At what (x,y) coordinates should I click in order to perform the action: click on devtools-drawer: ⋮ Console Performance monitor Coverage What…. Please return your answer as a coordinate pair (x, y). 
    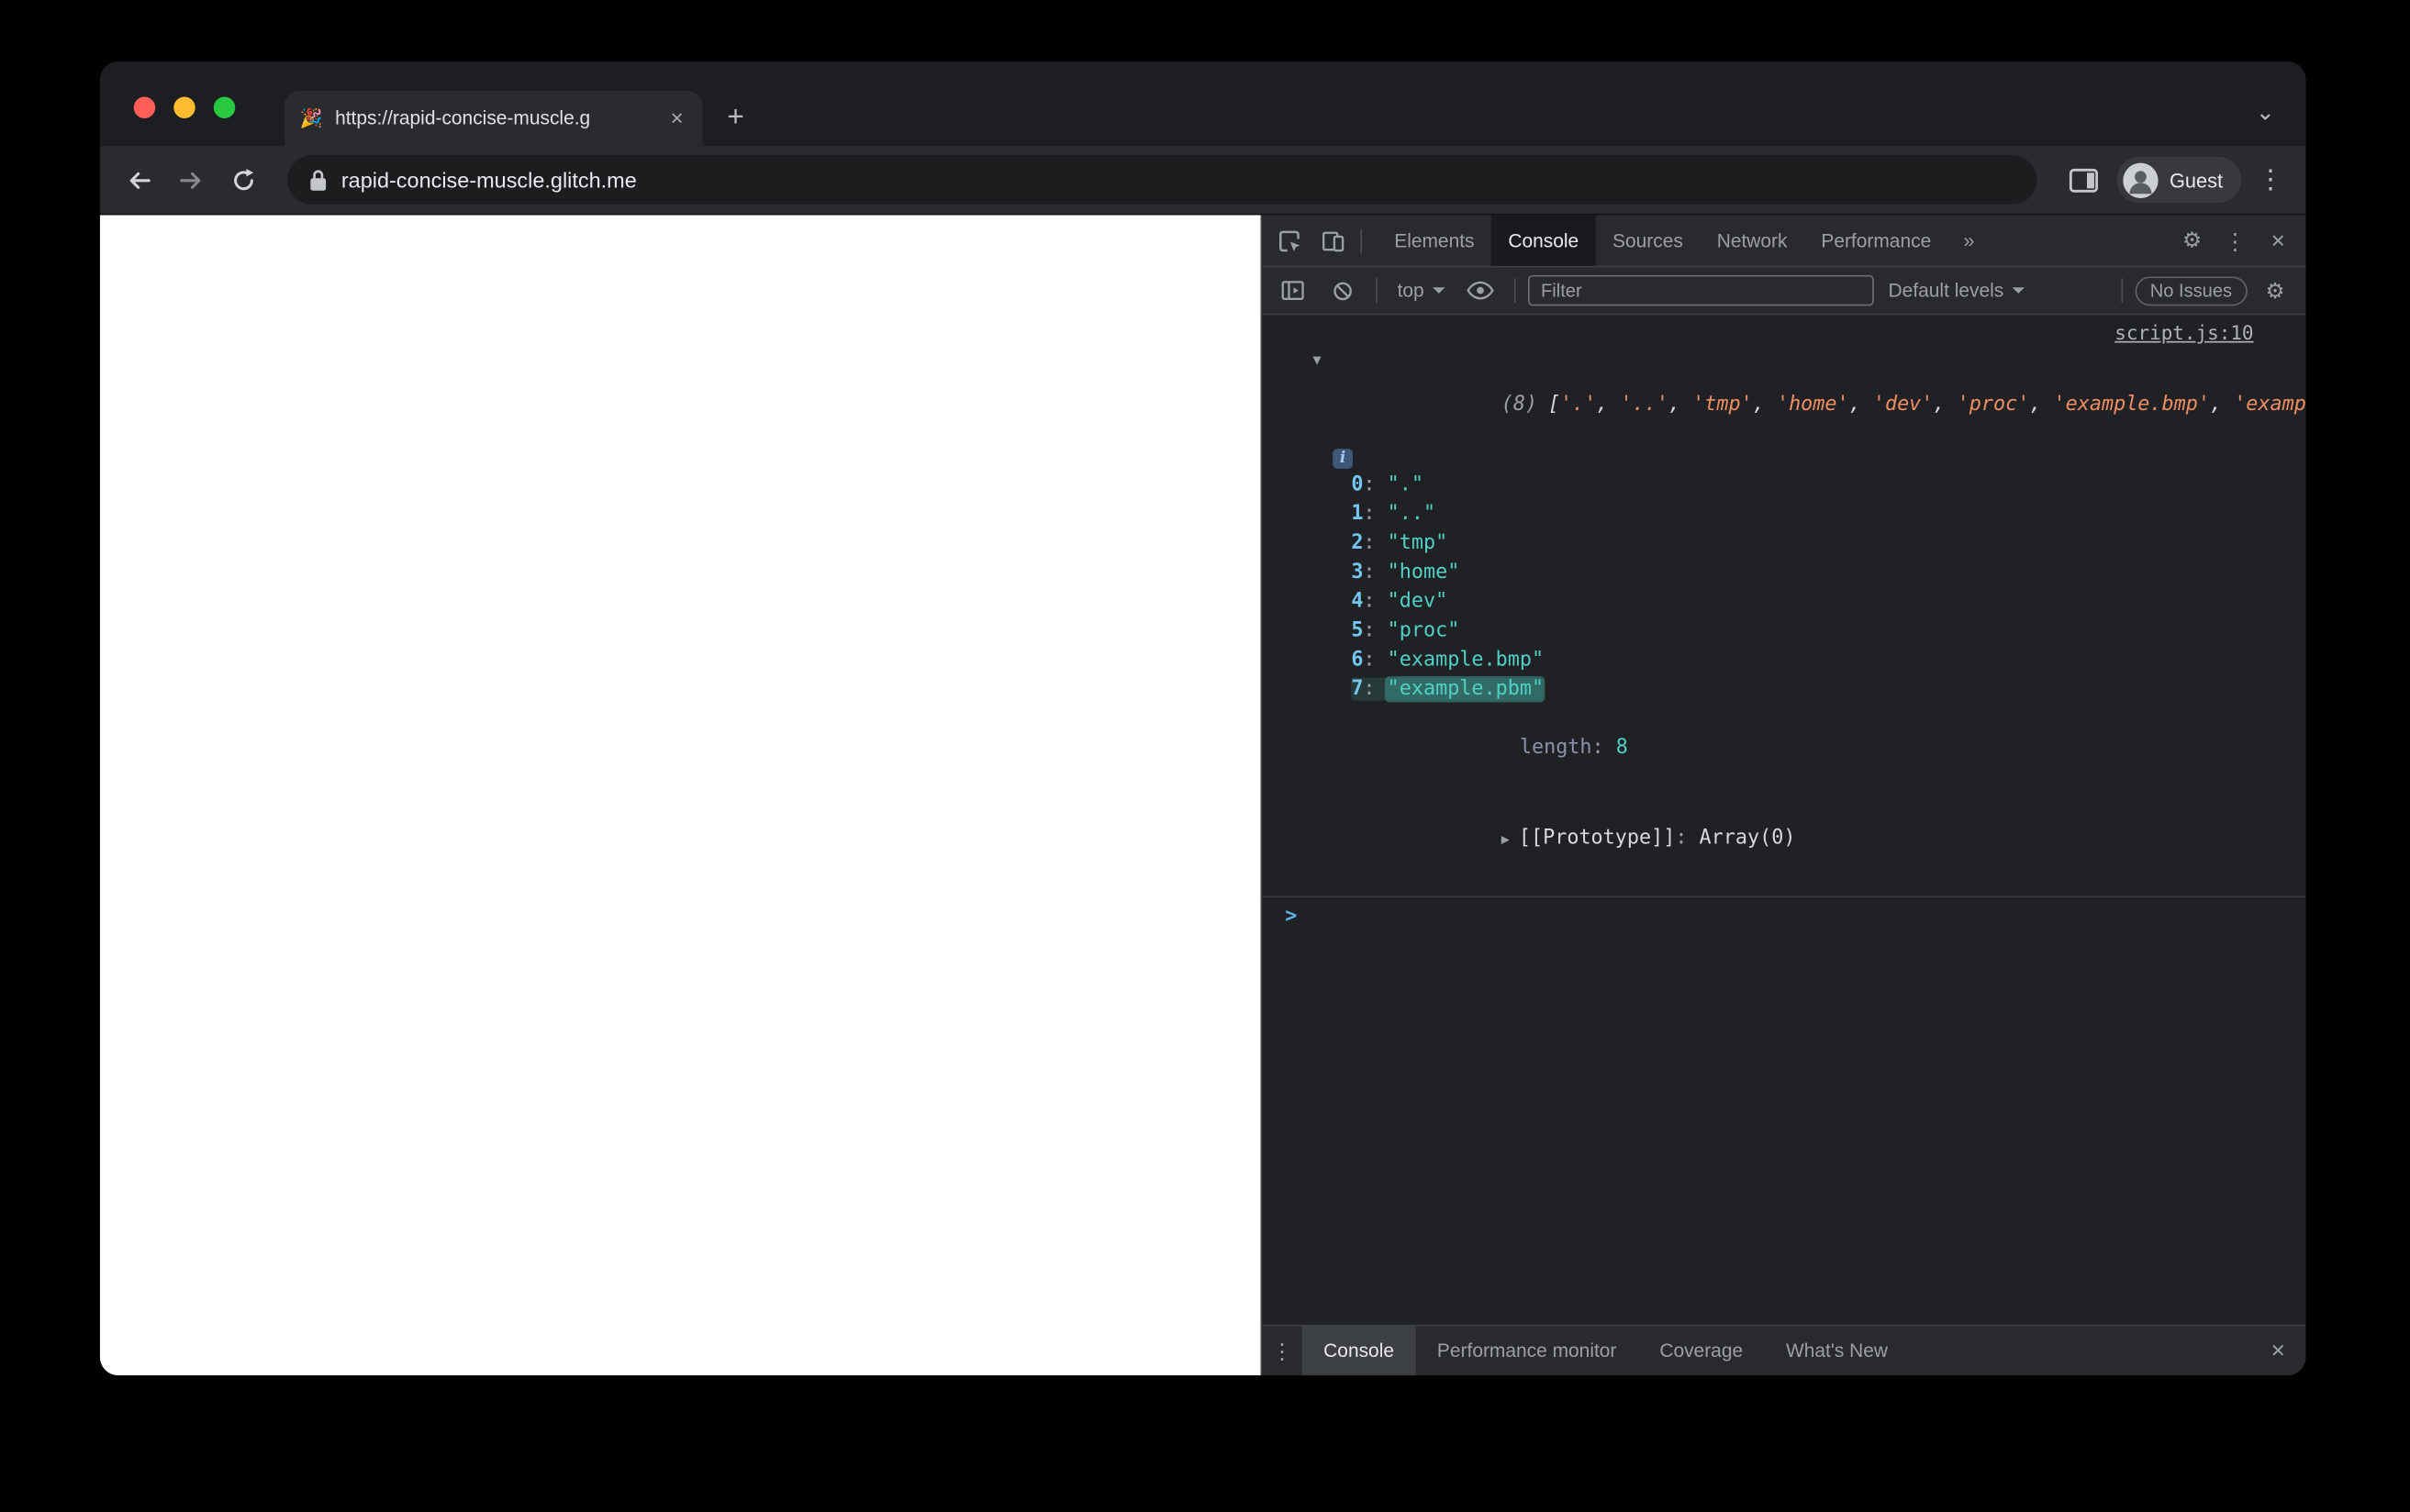
    Looking at the image, I should click on (1784, 1350).